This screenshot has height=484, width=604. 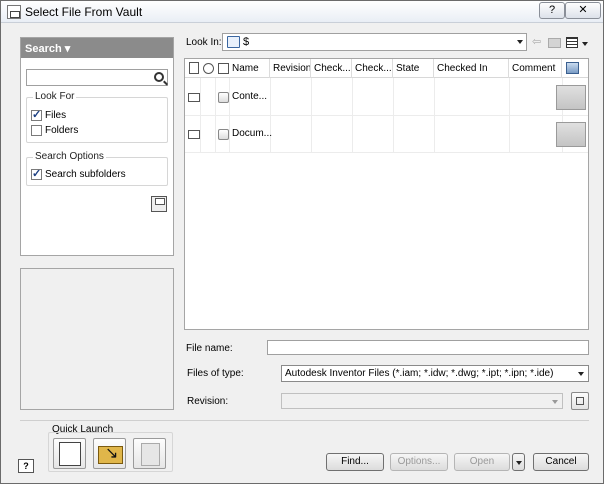 I want to click on folders-checkbox-row: Folders, so click(x=54, y=130).